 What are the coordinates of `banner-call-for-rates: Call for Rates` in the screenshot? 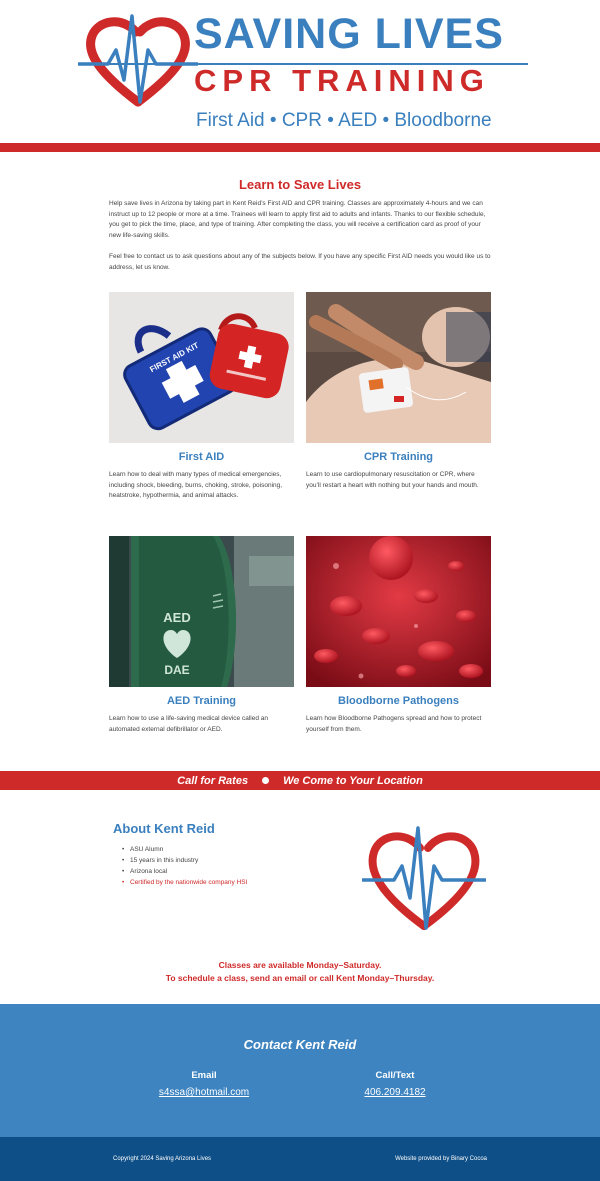 It's located at (213, 780).